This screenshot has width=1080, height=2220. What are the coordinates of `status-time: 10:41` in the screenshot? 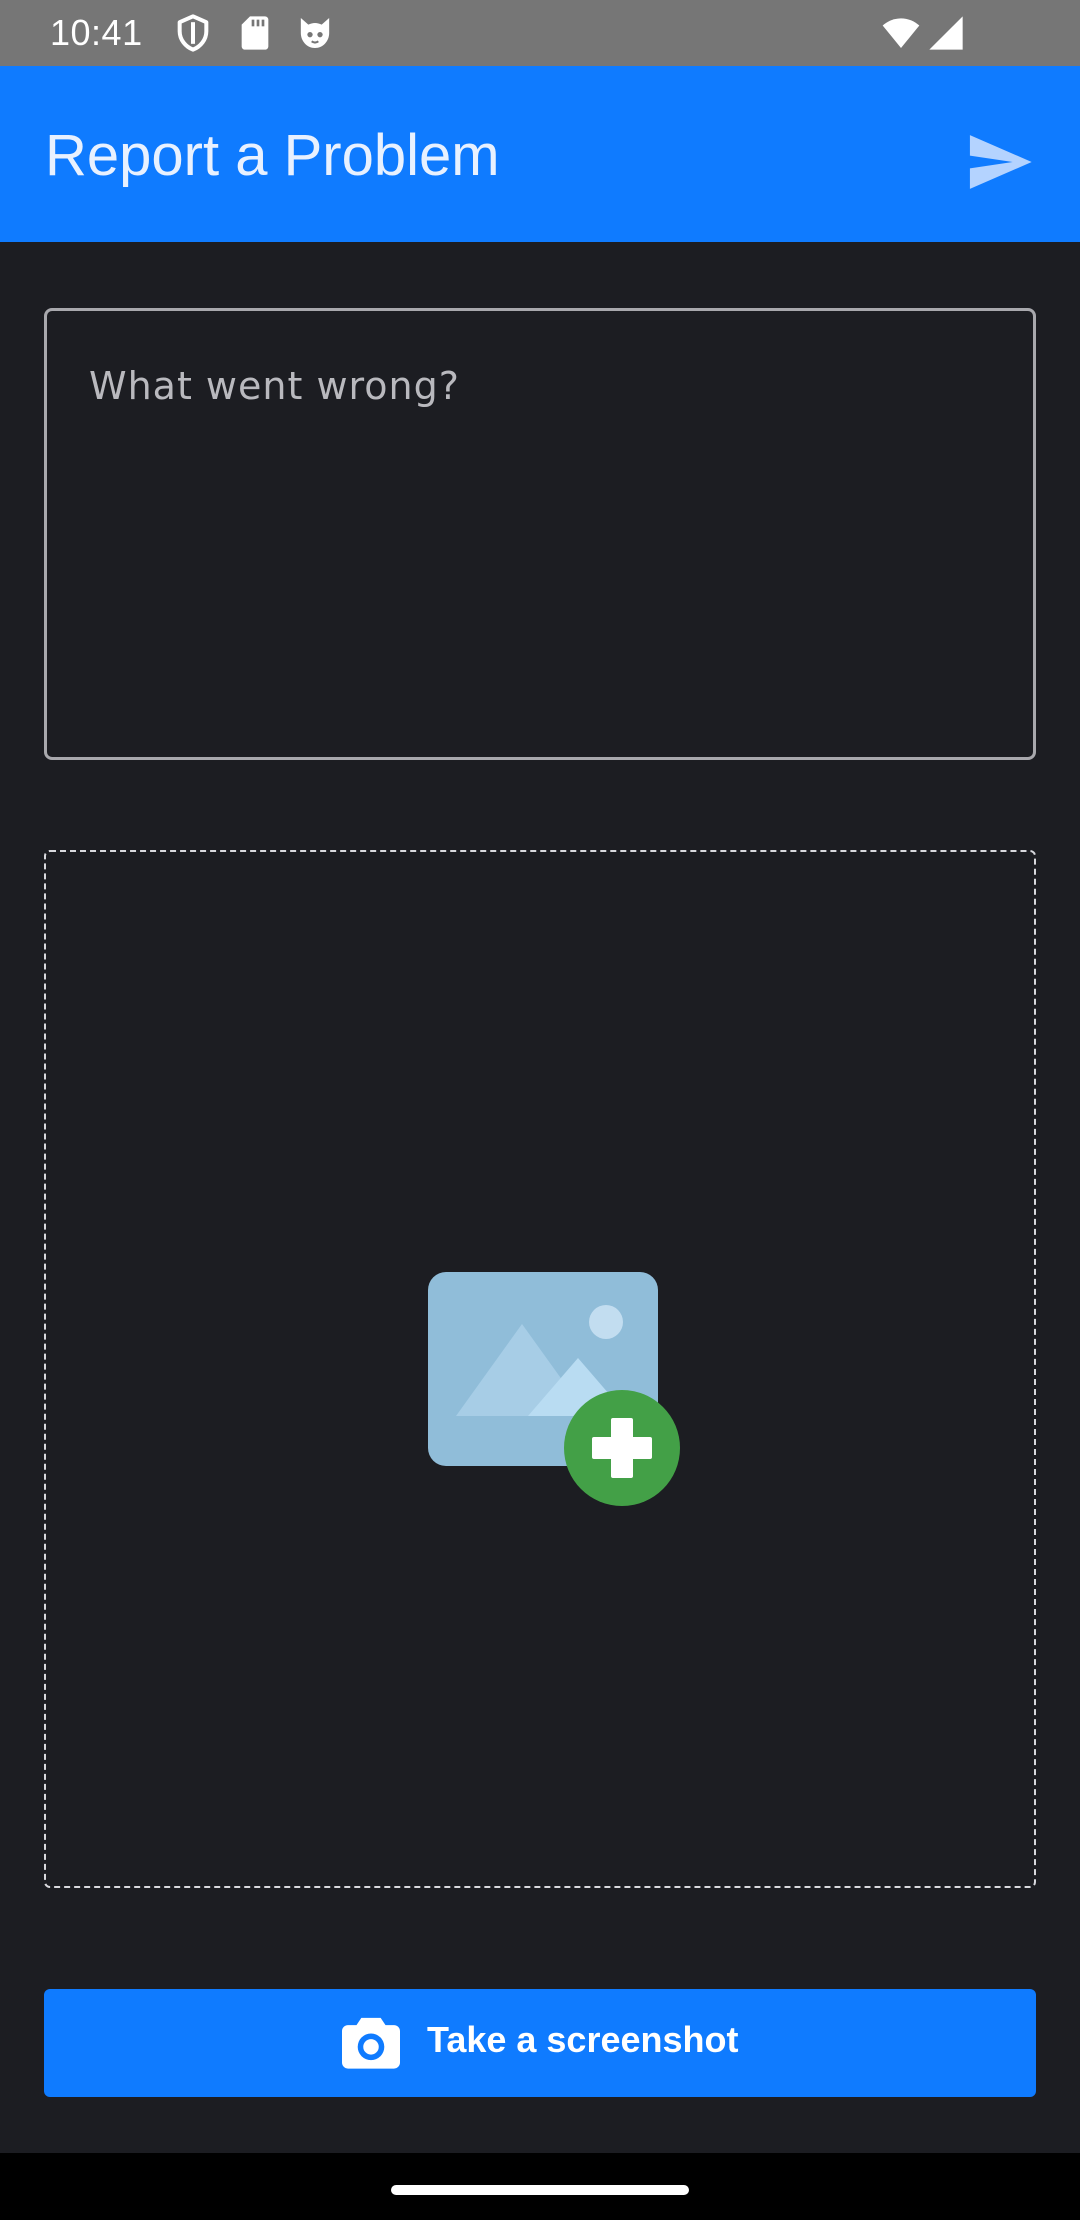 It's located at (96, 32).